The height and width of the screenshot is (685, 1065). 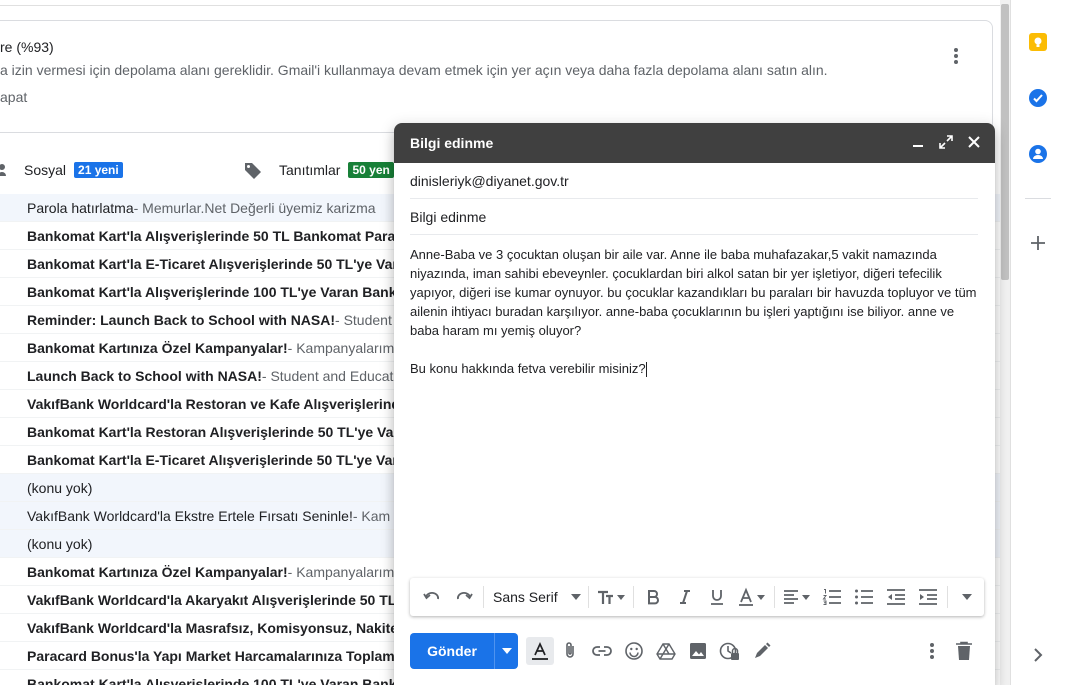 What do you see at coordinates (13, 97) in the screenshot?
I see `storage-warning-close-link: apat` at bounding box center [13, 97].